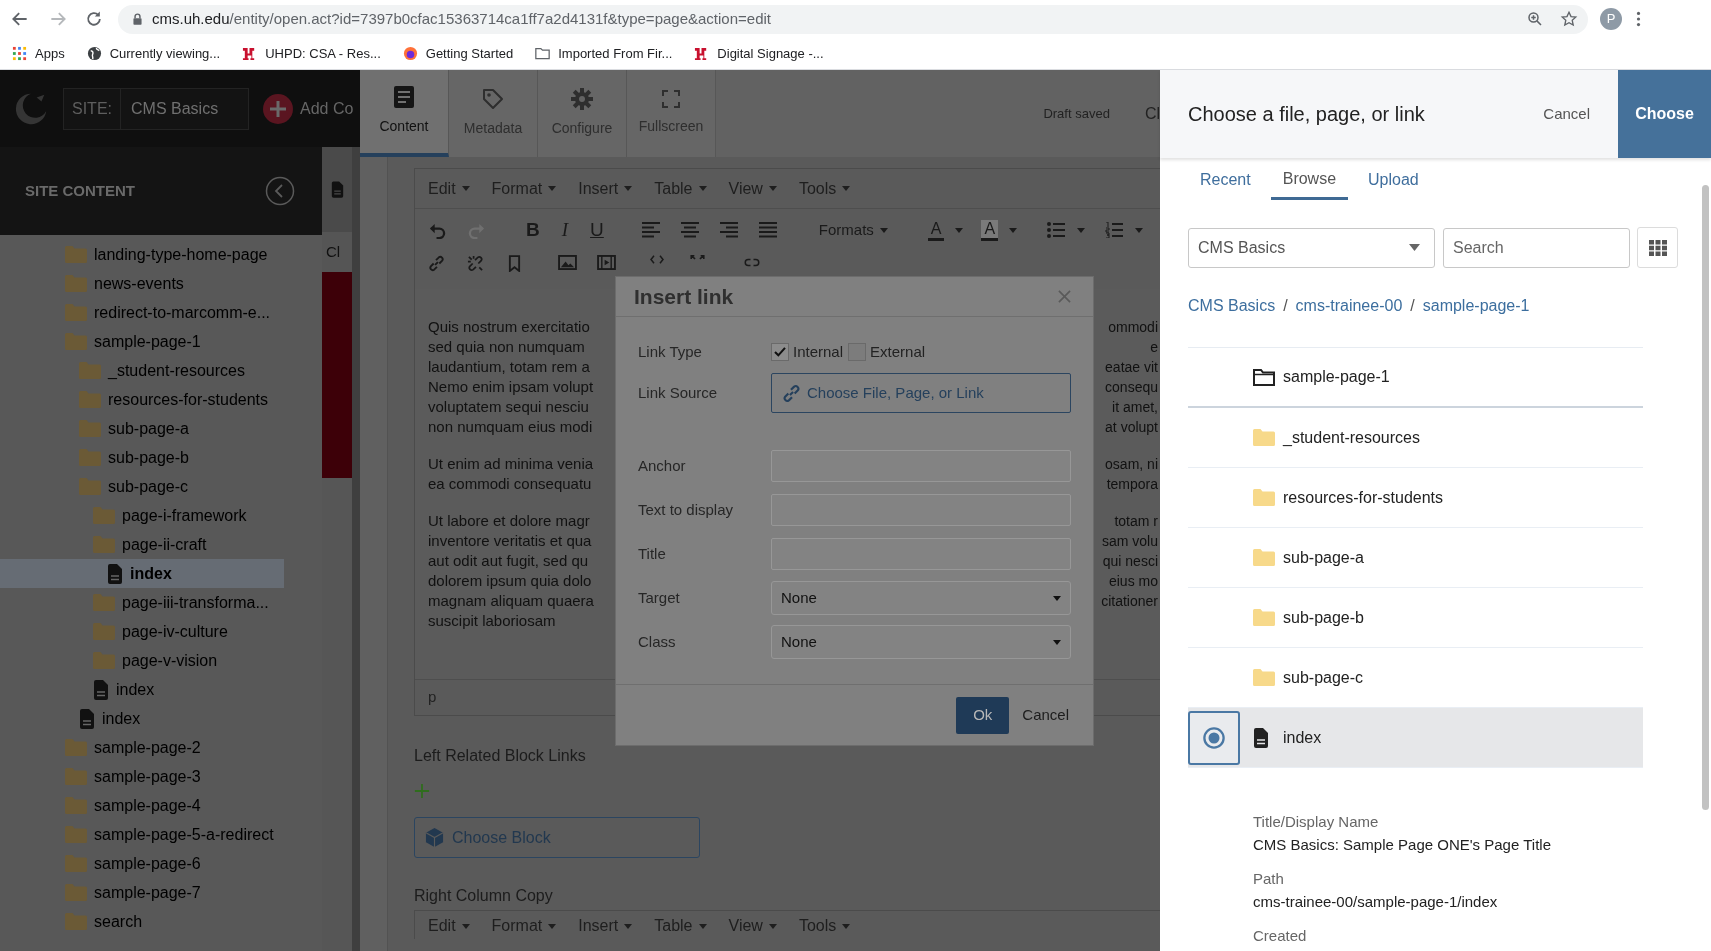 Image resolution: width=1711 pixels, height=951 pixels. Describe the element at coordinates (1393, 180) in the screenshot. I see `tab: Upload` at that location.